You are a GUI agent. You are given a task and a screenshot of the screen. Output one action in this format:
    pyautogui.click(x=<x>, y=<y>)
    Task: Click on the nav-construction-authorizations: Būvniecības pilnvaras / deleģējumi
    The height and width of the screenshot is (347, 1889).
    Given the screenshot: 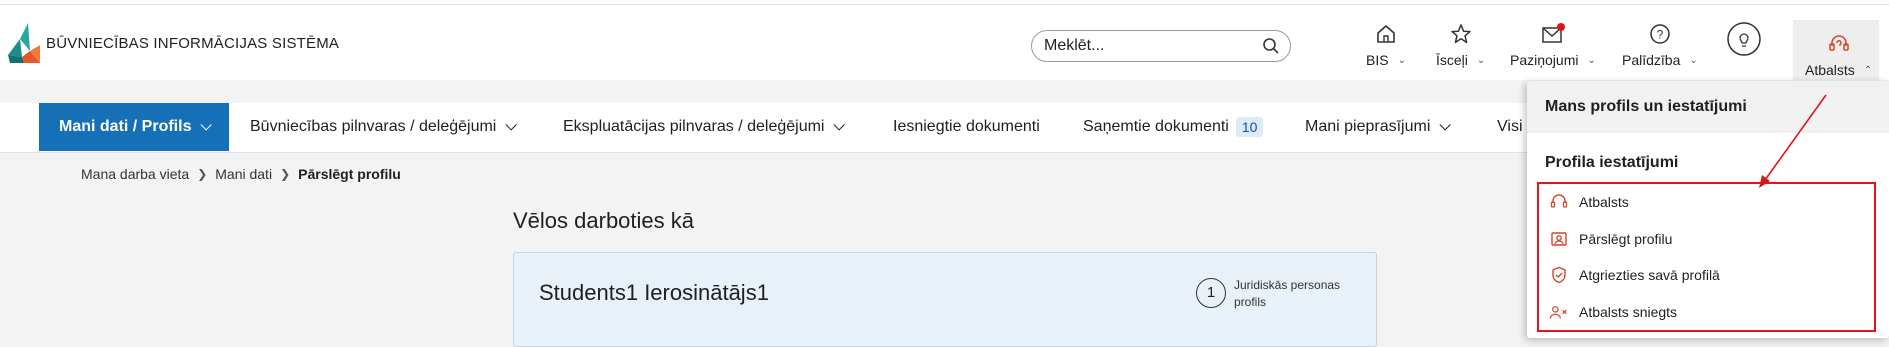 What is the action you would take?
    pyautogui.click(x=384, y=127)
    